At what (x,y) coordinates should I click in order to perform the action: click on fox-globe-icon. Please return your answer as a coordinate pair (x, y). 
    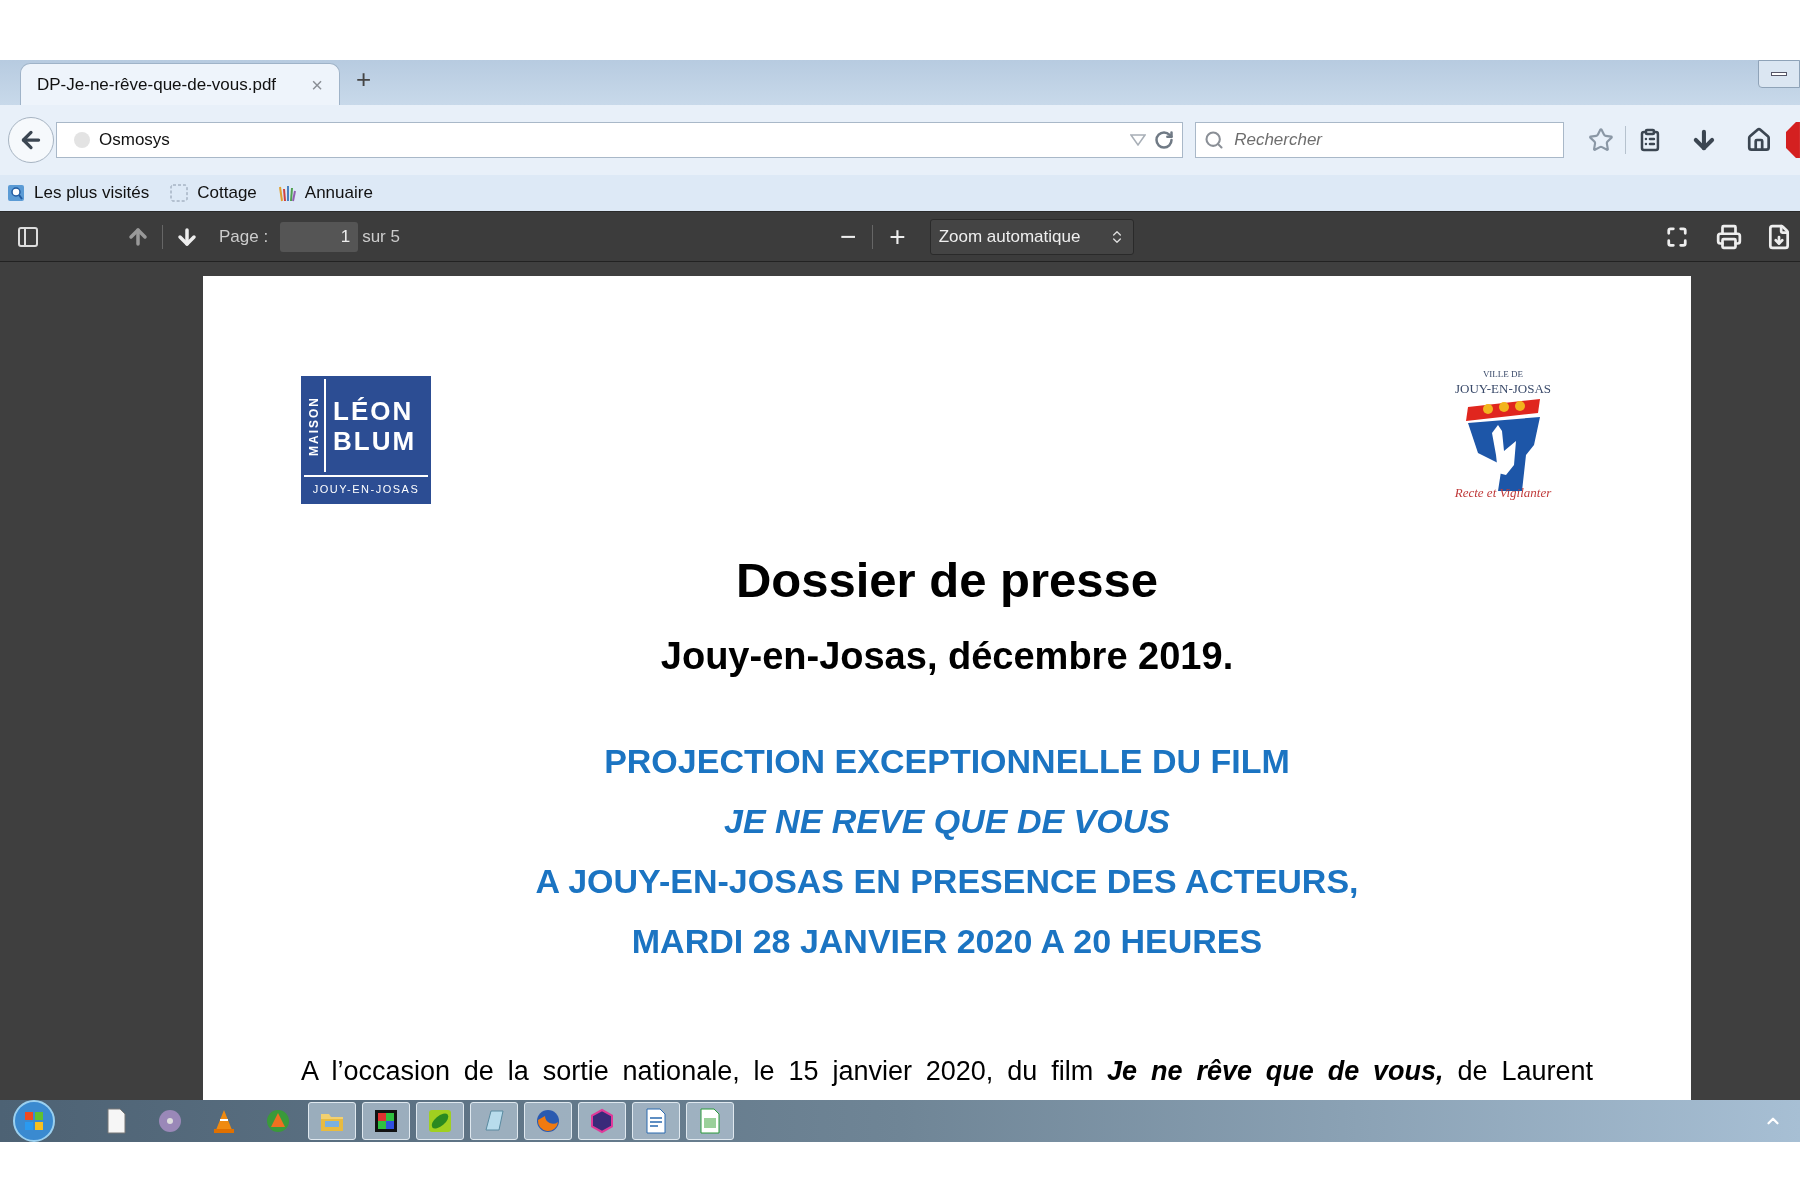
    Looking at the image, I should click on (548, 1121).